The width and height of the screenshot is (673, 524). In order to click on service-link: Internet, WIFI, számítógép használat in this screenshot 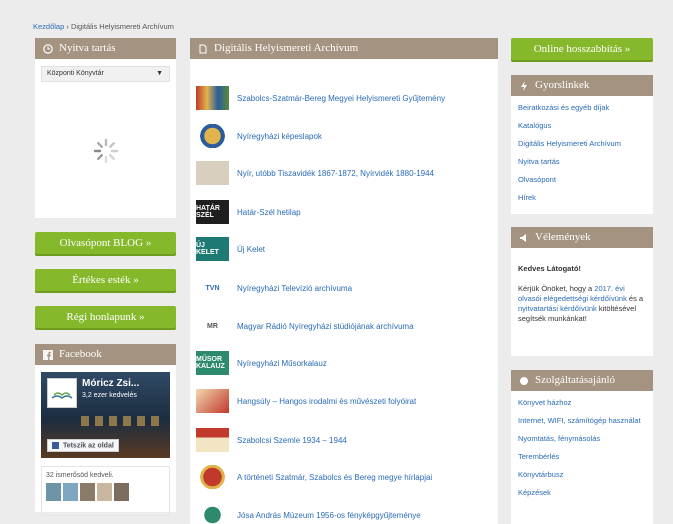, I will do `click(579, 420)`.